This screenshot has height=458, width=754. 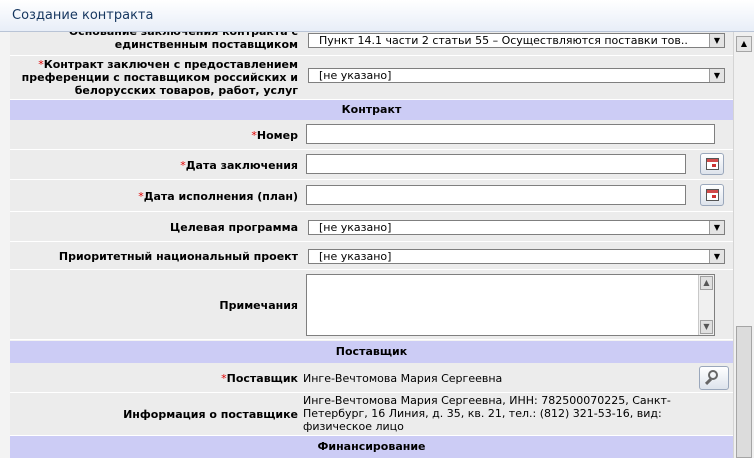 What do you see at coordinates (371, 447) in the screenshot?
I see `section-financing: Финансирование` at bounding box center [371, 447].